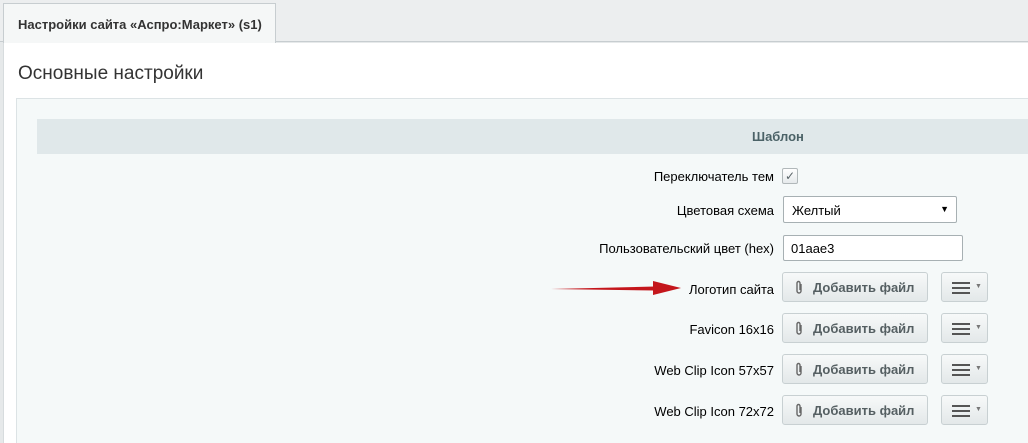  I want to click on custom-color-label: Пользовательский цвет (hex), so click(686, 248).